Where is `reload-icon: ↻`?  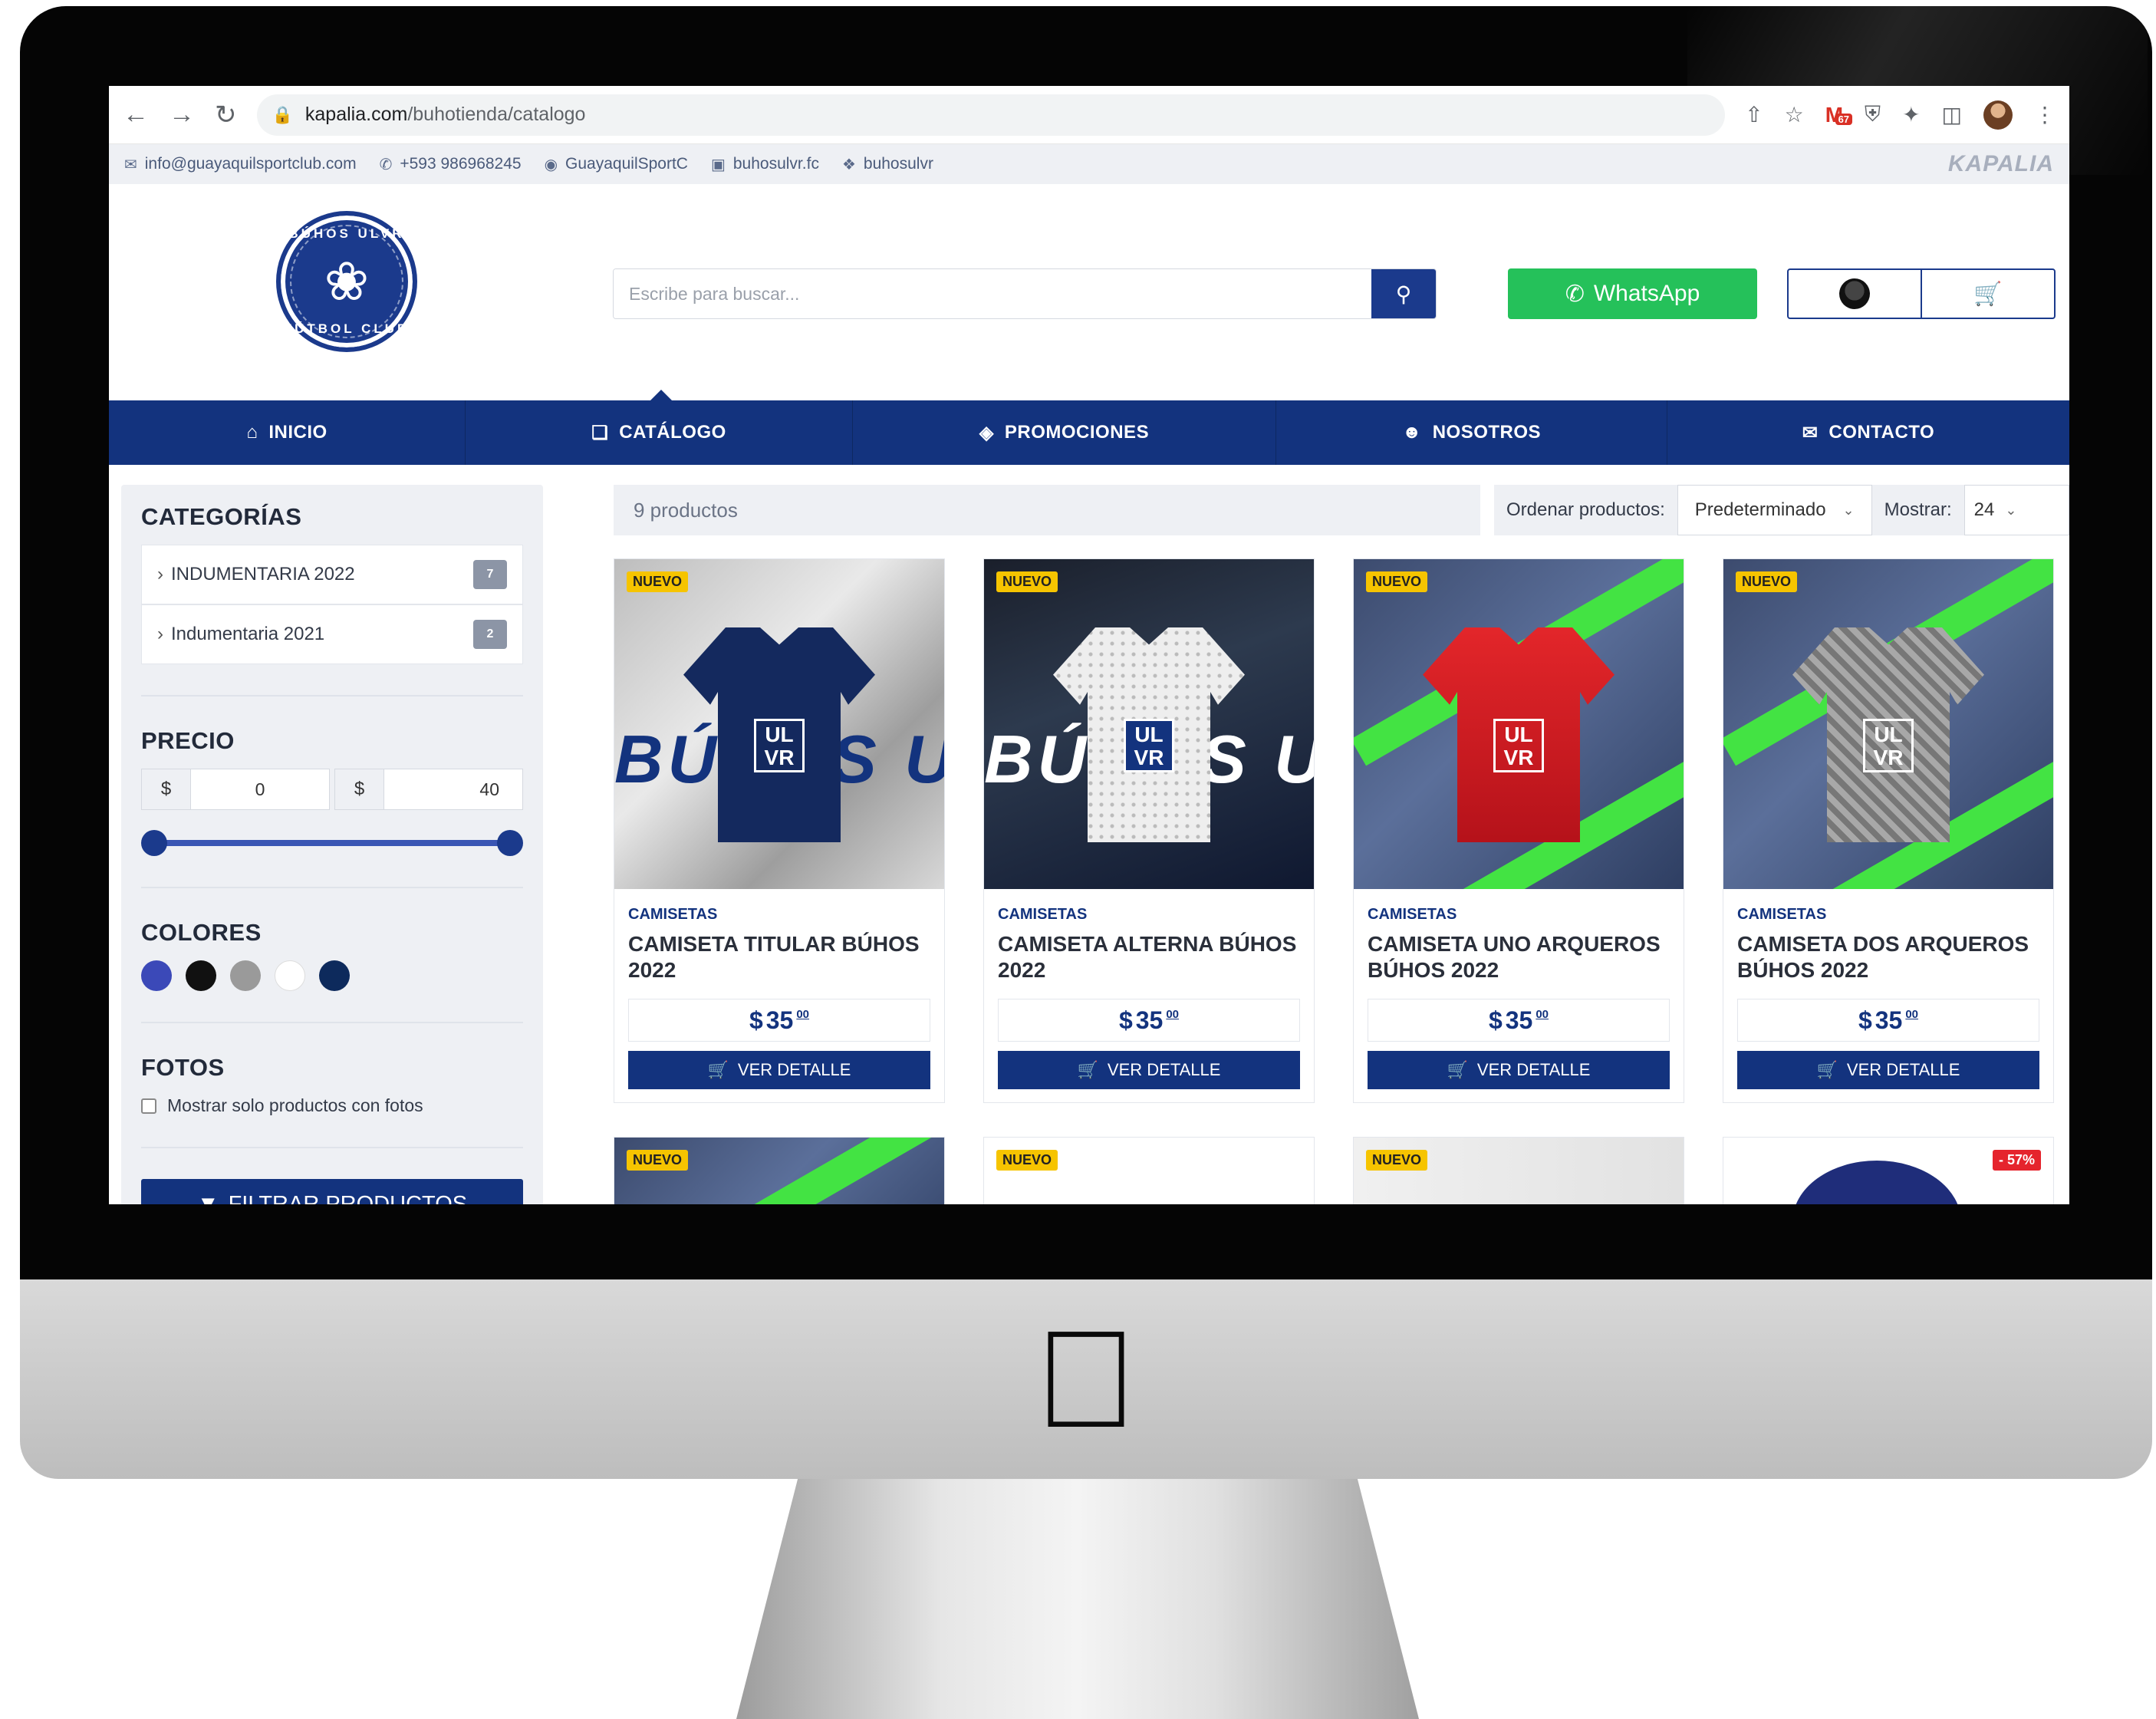 reload-icon: ↻ is located at coordinates (226, 115).